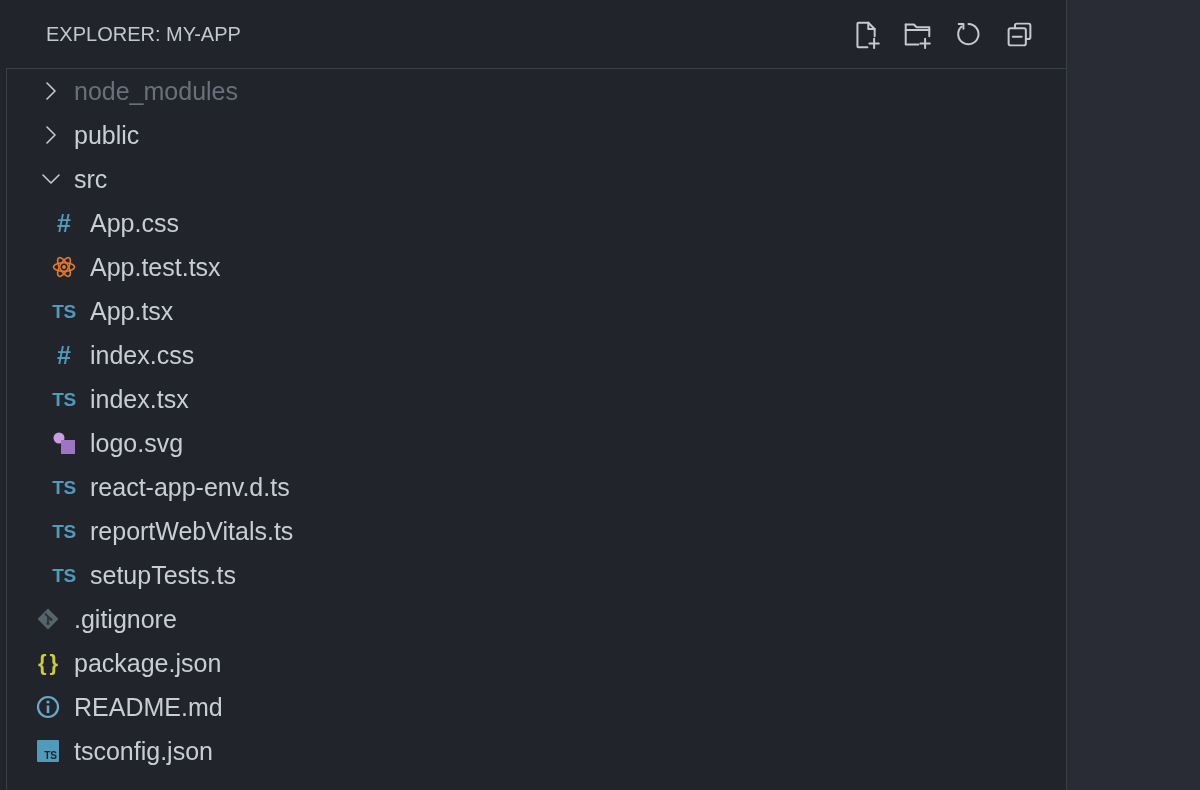 This screenshot has width=1200, height=790. I want to click on file-item: # index.css, so click(123, 355).